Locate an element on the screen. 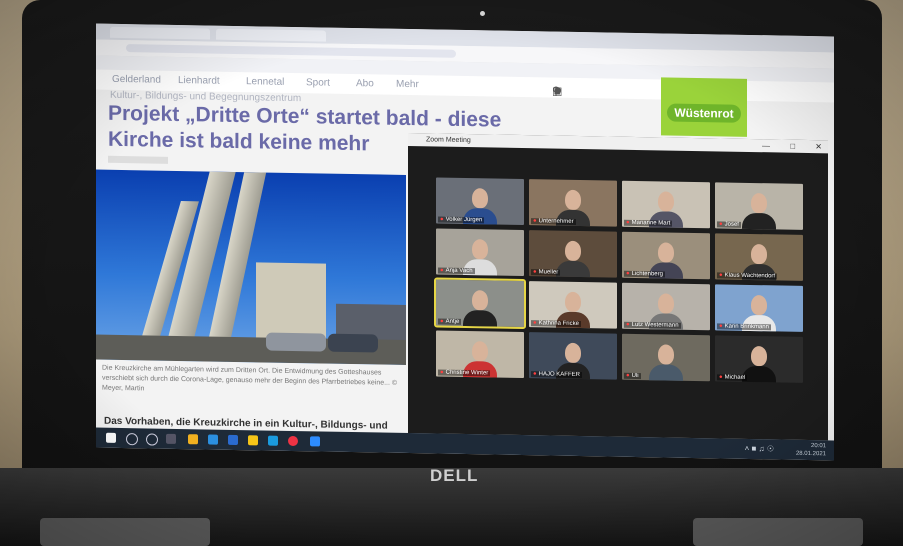 The image size is (903, 546). maximize-icon: □ is located at coordinates (792, 146).